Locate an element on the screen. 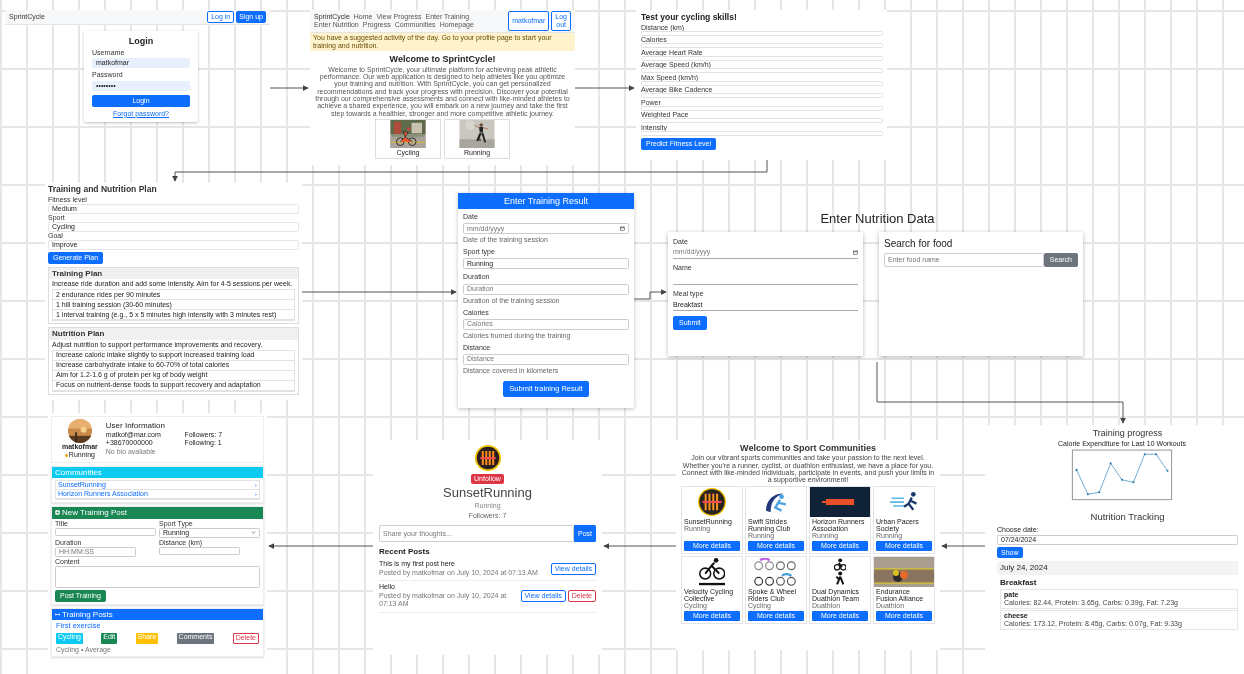 The width and height of the screenshot is (1244, 674). form-header: Enter Training Result is located at coordinates (546, 201).